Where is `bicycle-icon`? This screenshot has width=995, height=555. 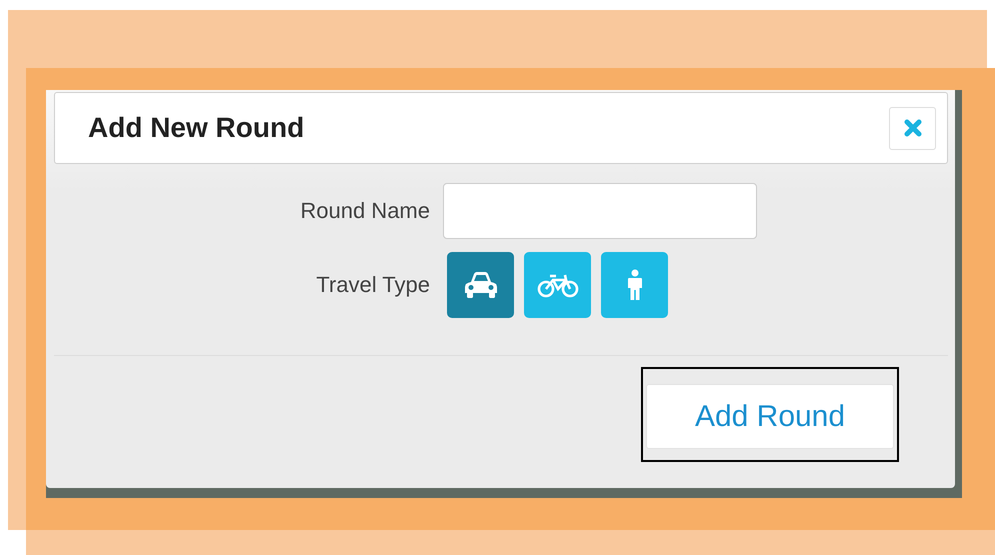
bicycle-icon is located at coordinates (558, 285).